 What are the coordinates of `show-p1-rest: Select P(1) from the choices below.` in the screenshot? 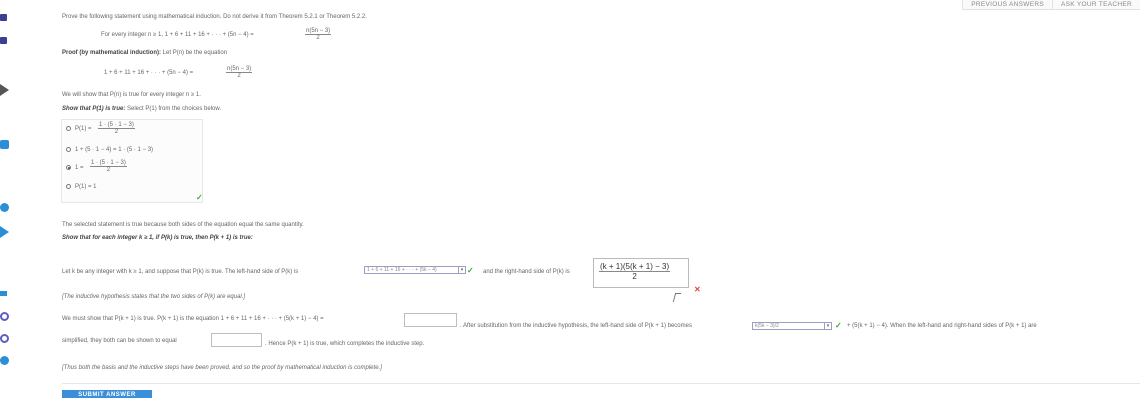 It's located at (173, 109).